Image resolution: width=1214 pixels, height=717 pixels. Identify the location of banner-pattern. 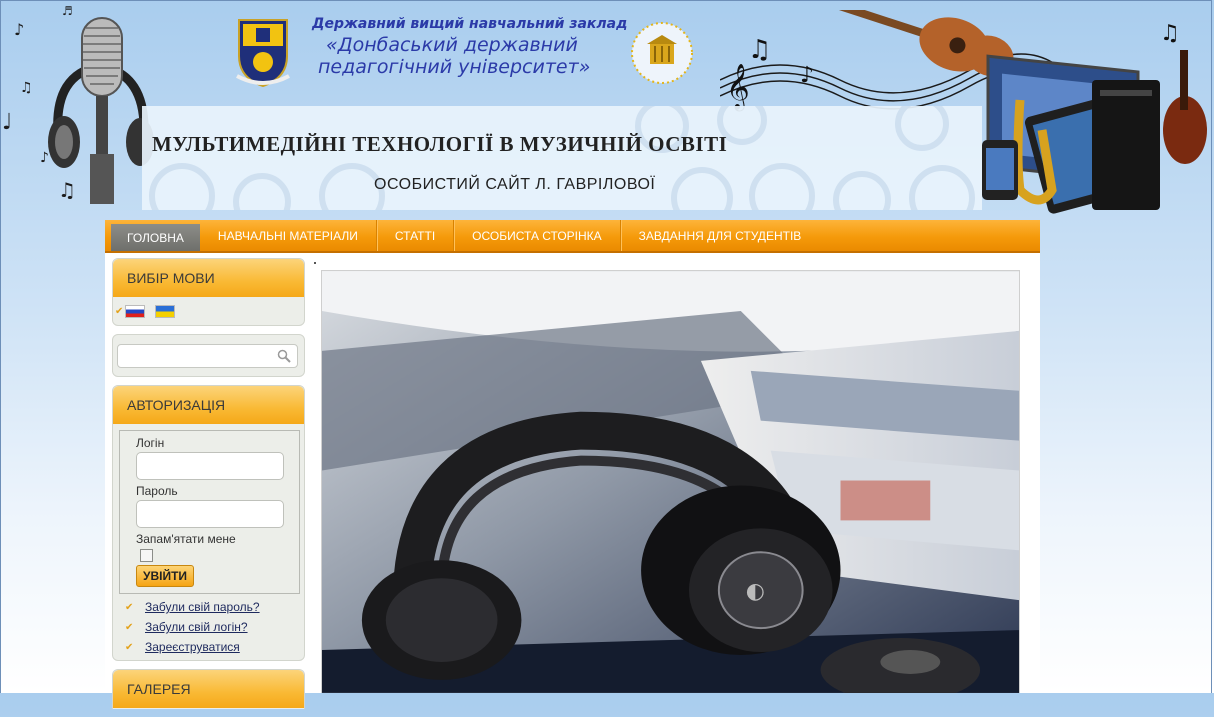
(562, 158).